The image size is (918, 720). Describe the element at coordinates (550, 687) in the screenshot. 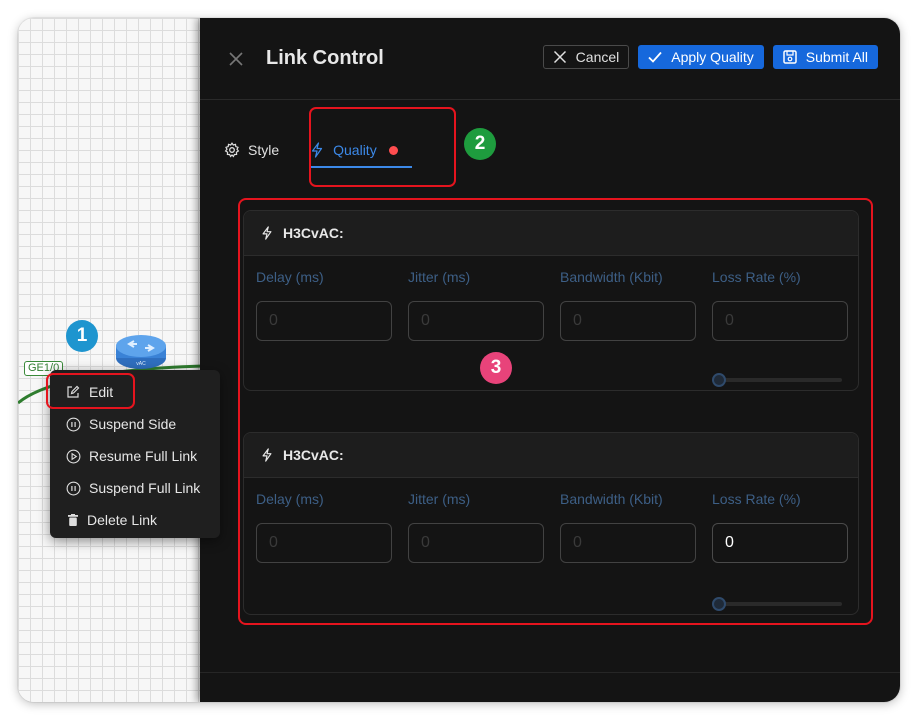

I see `drawer-footer` at that location.